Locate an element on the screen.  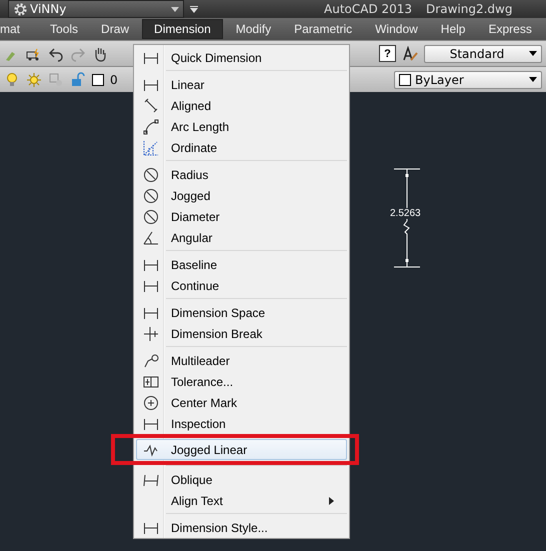
menu-item: Draw is located at coordinates (115, 29).